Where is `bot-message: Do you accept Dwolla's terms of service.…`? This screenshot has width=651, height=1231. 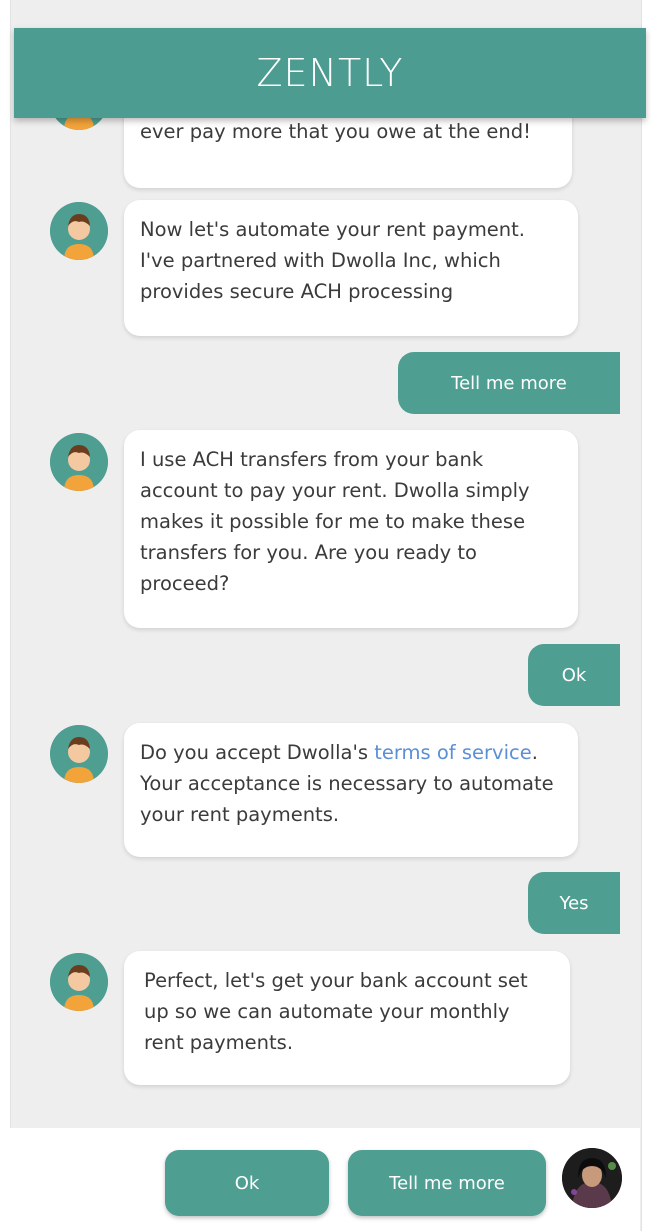 bot-message: Do you accept Dwolla's terms of service.… is located at coordinates (351, 790).